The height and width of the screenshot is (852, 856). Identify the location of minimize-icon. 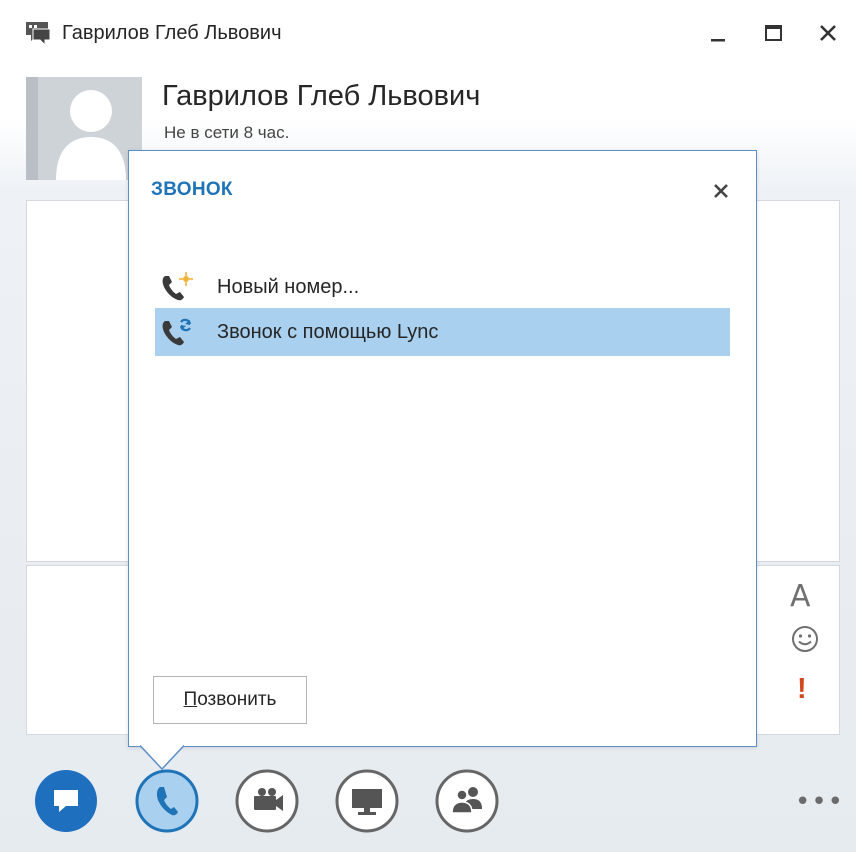
(718, 33).